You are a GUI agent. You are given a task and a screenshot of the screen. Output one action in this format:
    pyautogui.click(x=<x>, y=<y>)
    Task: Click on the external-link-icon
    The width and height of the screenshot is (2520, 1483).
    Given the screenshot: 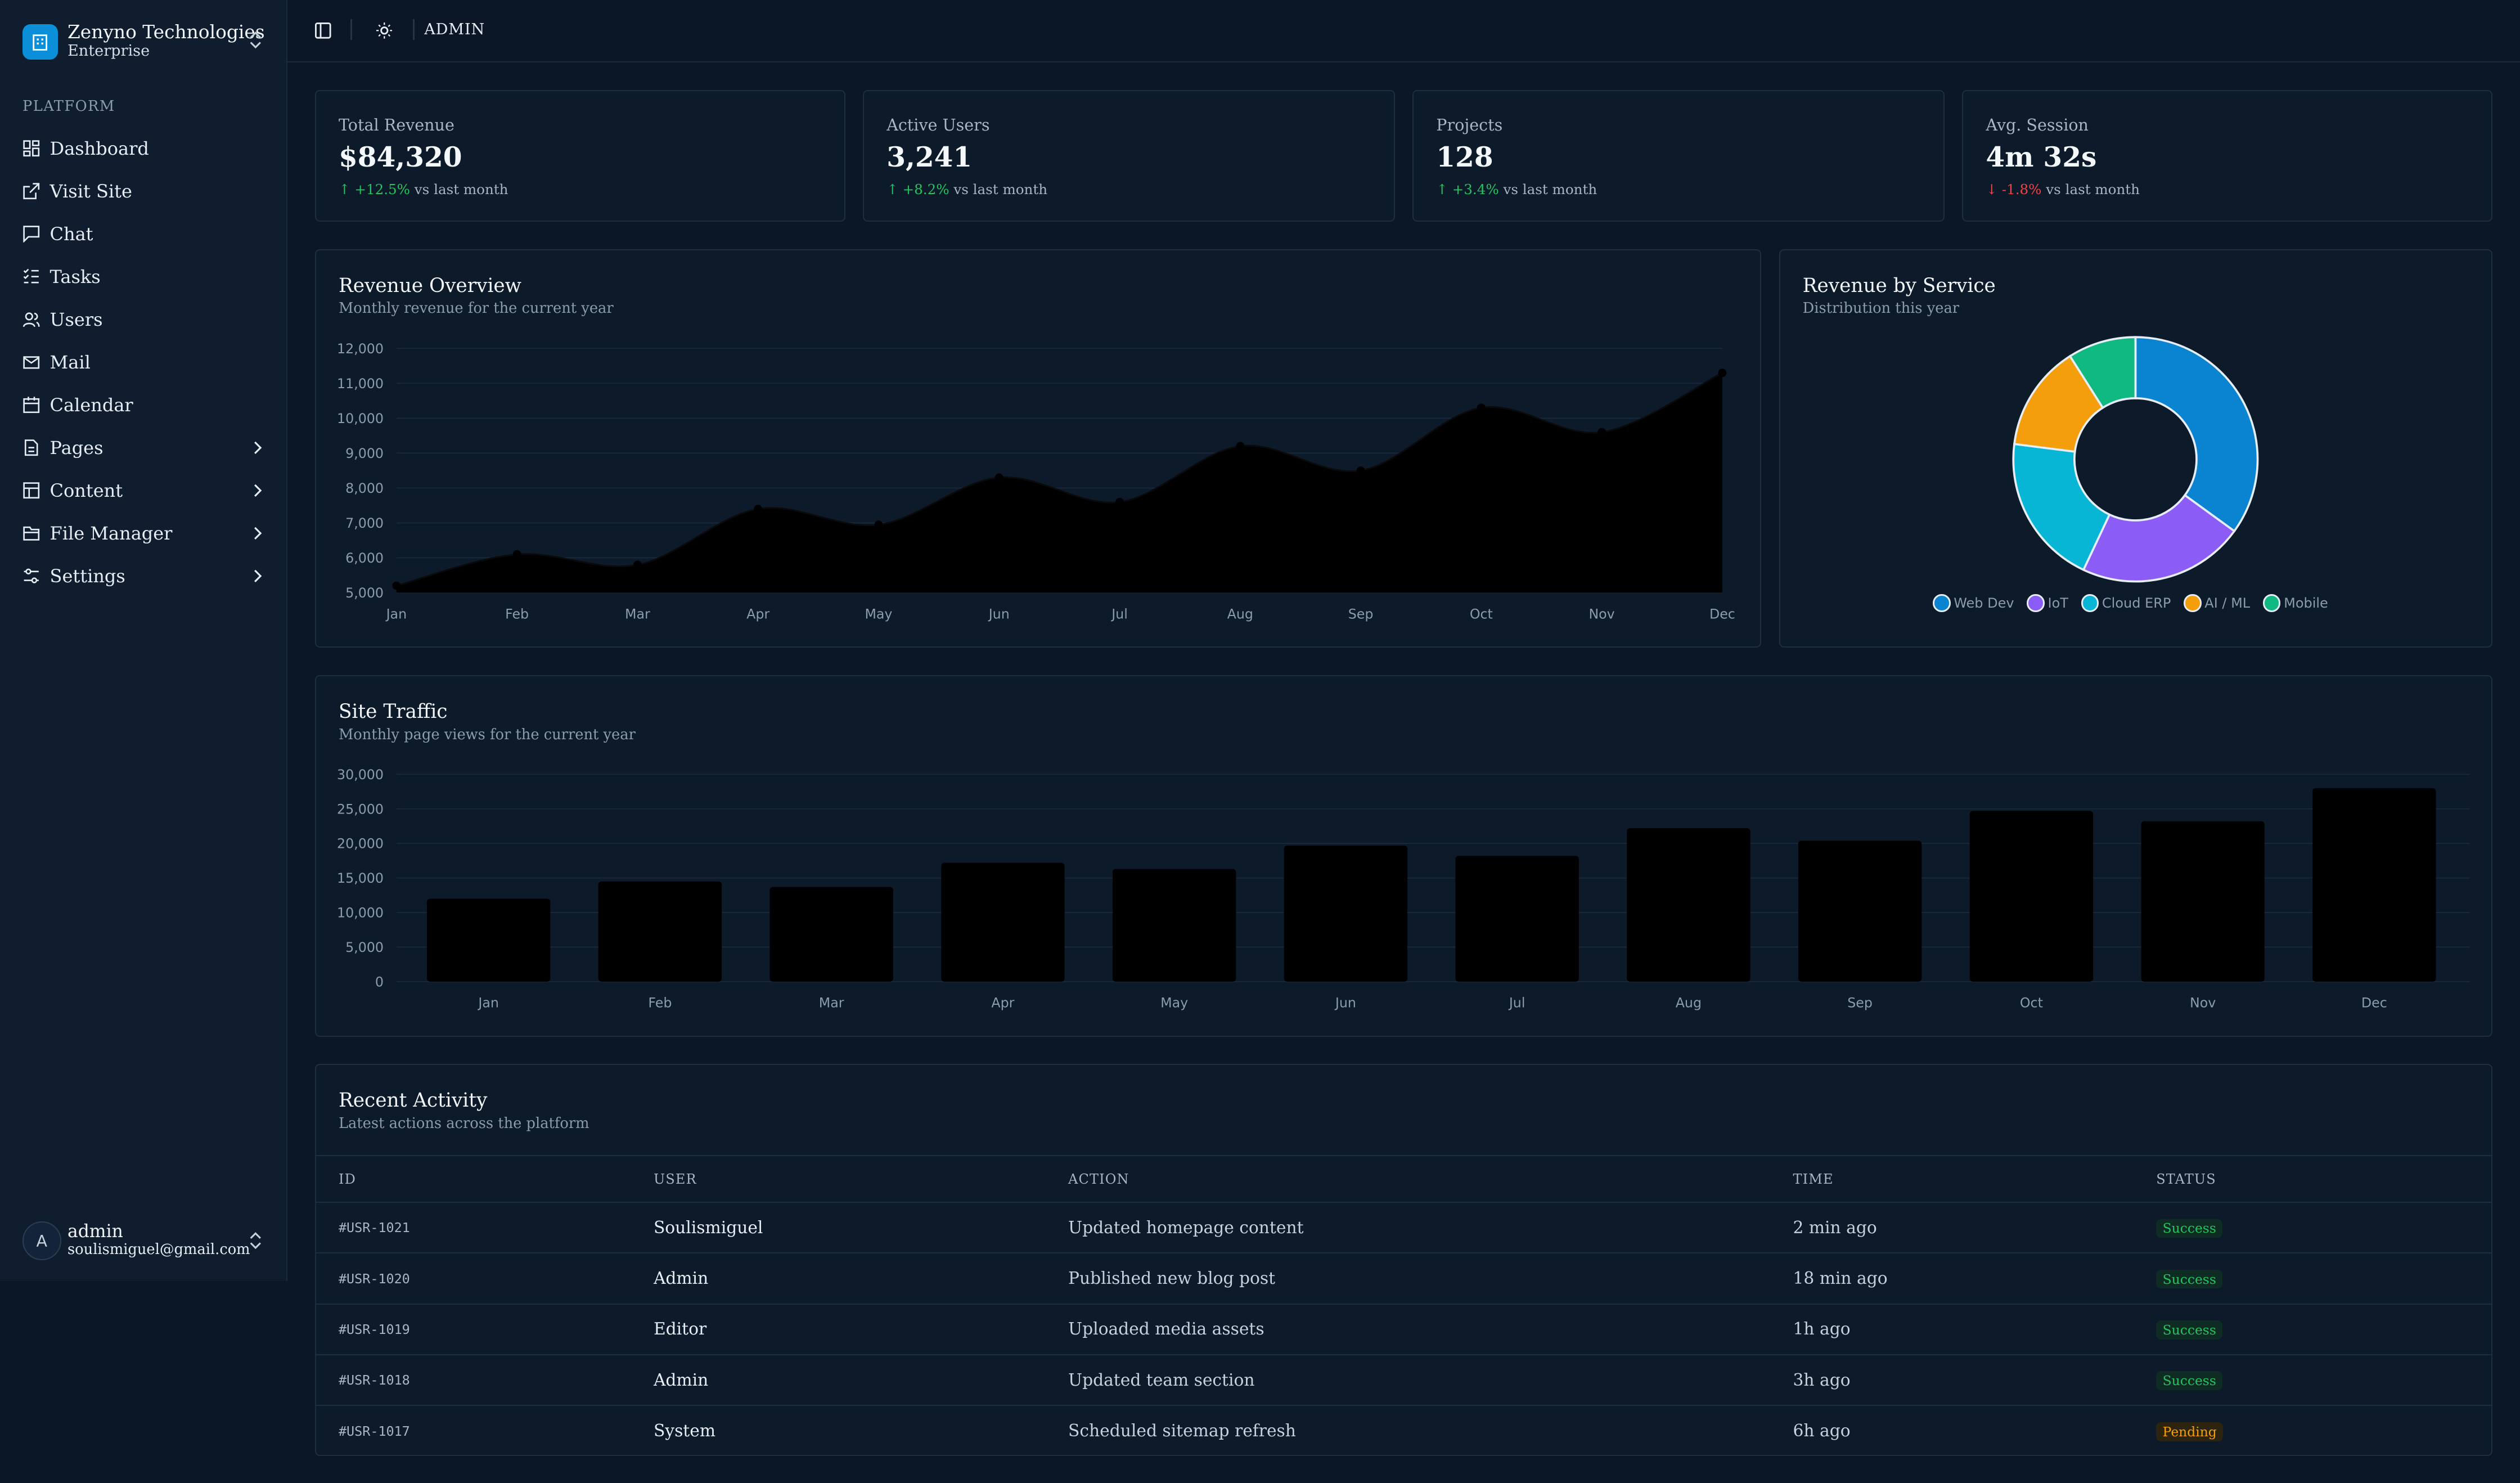 What is the action you would take?
    pyautogui.click(x=31, y=191)
    